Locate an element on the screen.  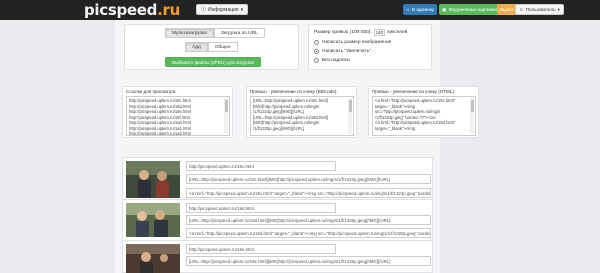
result-link-field: http://picspeed.uplem.ru/19e.html is located at coordinates (261, 249).